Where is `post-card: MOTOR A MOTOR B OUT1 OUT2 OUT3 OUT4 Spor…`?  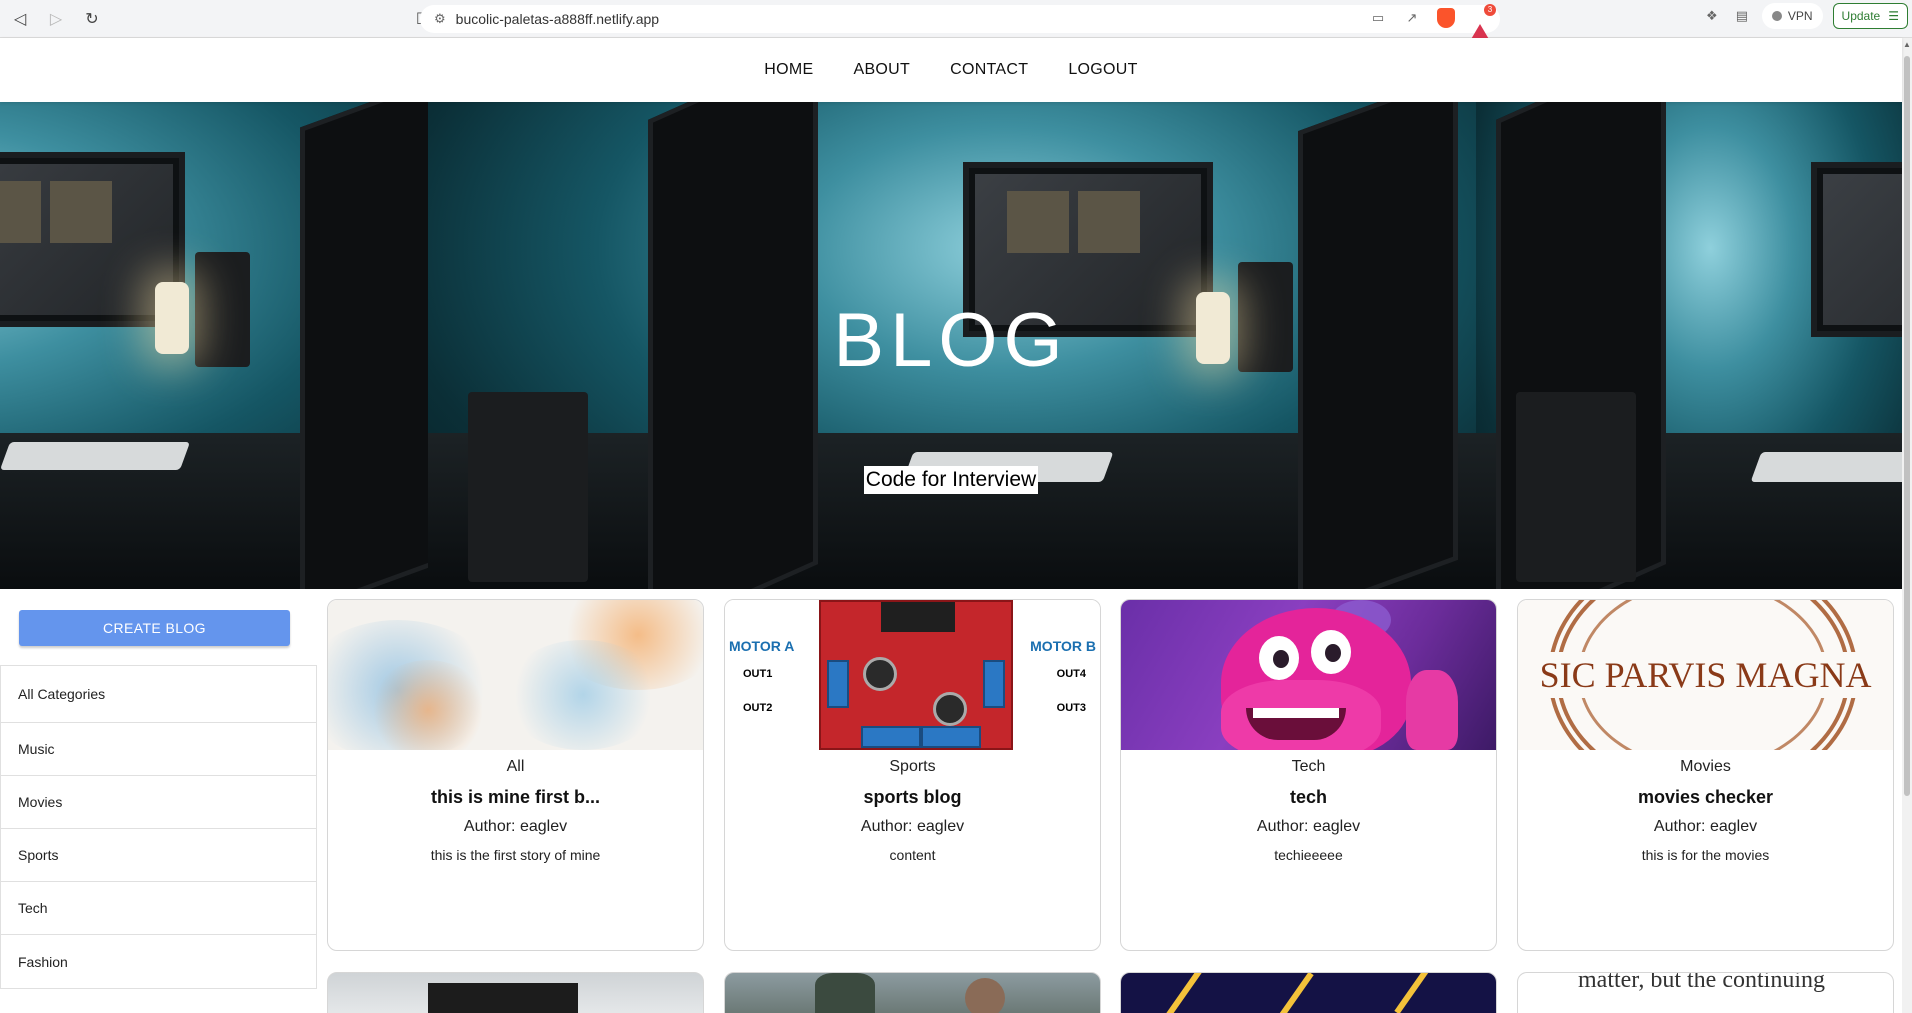
post-card: MOTOR A MOTOR B OUT1 OUT2 OUT3 OUT4 Spor… is located at coordinates (912, 775).